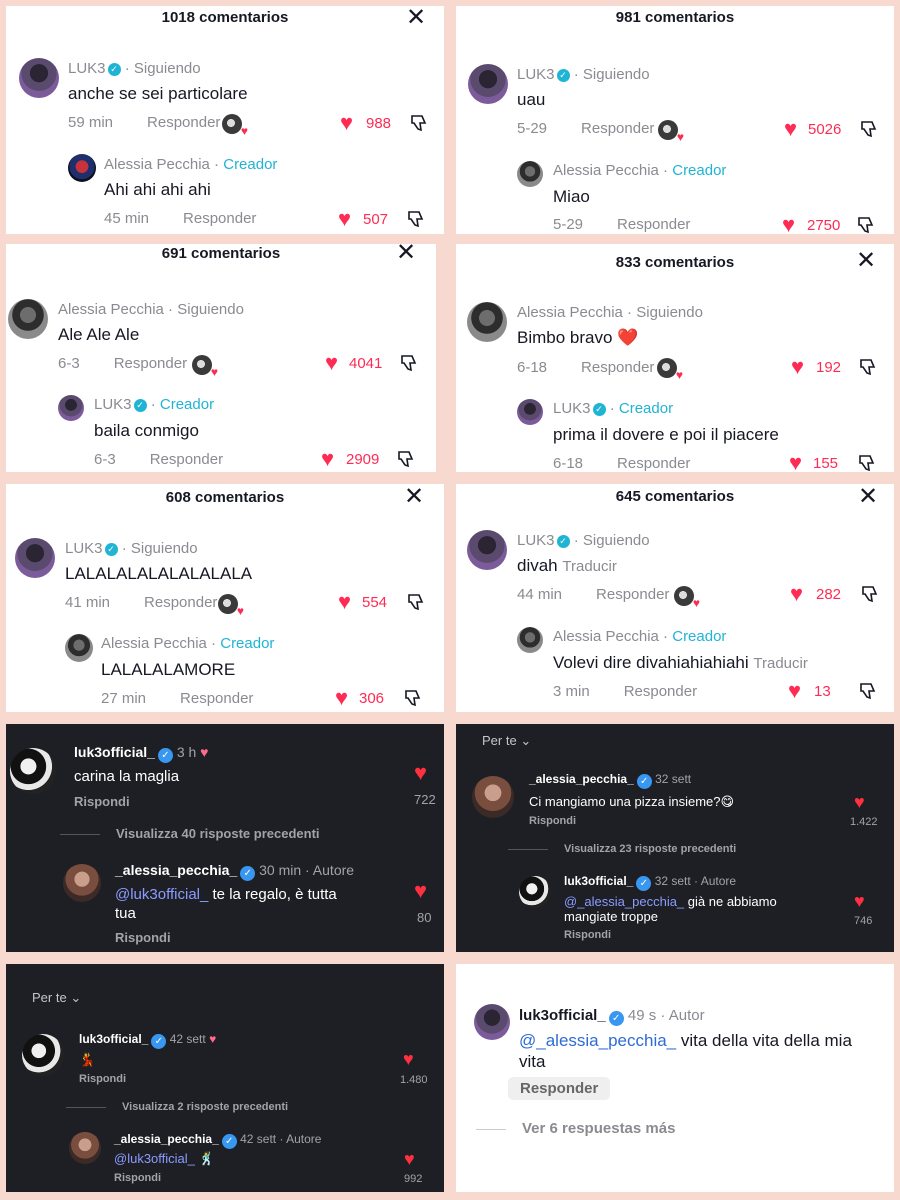 Image resolution: width=900 pixels, height=1200 pixels. What do you see at coordinates (154, 1158) in the screenshot?
I see `mention-link: @luk3official_` at bounding box center [154, 1158].